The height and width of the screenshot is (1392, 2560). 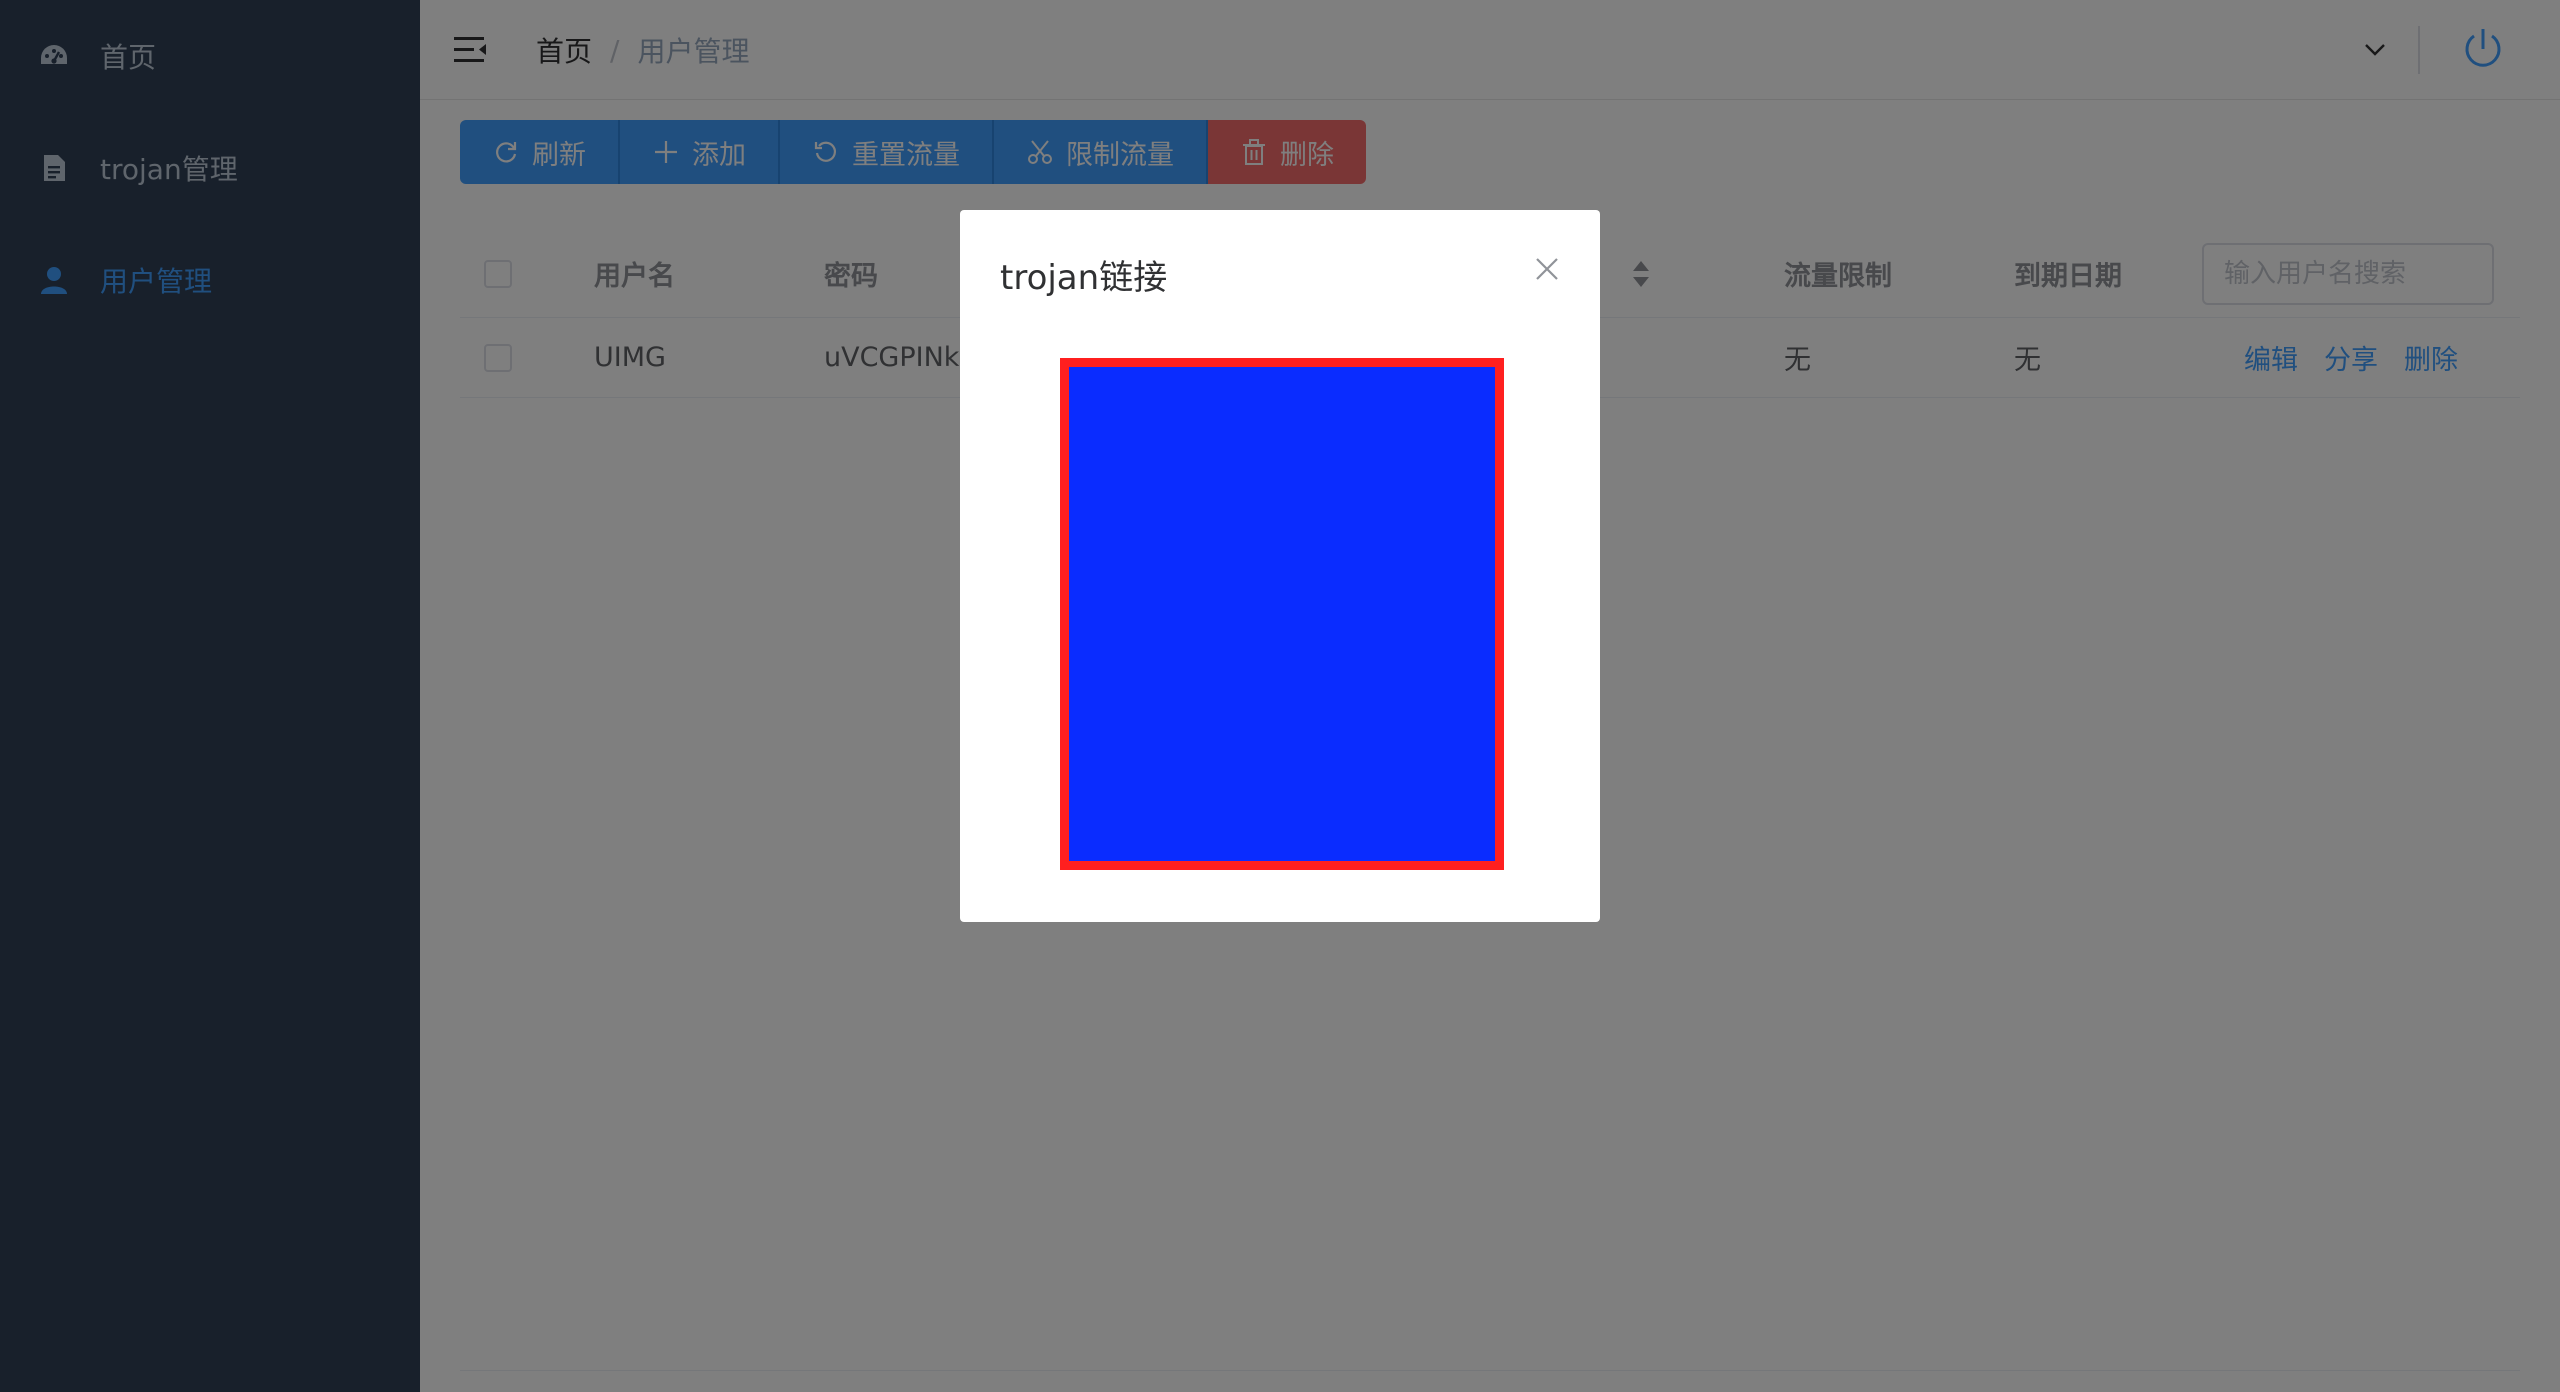 What do you see at coordinates (1084, 278) in the screenshot?
I see `dialog-title: trojan链接` at bounding box center [1084, 278].